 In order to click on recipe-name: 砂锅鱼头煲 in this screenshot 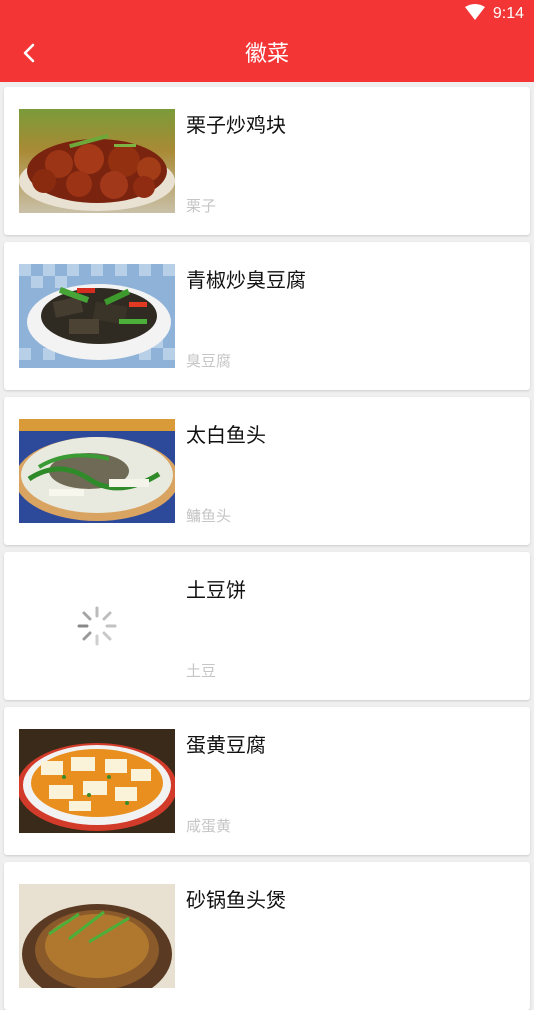, I will do `click(236, 900)`.